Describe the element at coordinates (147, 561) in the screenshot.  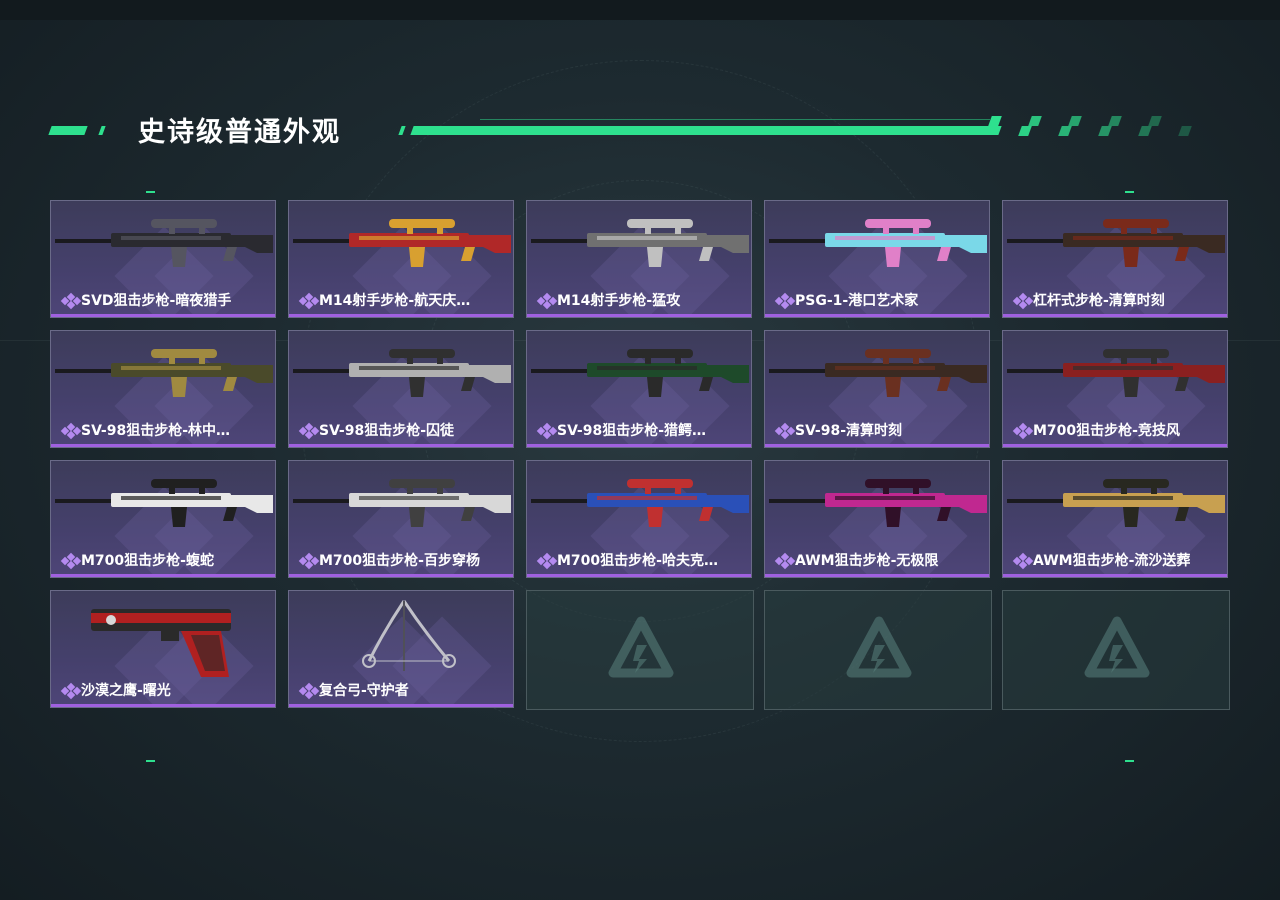
I see `skin-name: M700狙击步枪-蝮蛇` at that location.